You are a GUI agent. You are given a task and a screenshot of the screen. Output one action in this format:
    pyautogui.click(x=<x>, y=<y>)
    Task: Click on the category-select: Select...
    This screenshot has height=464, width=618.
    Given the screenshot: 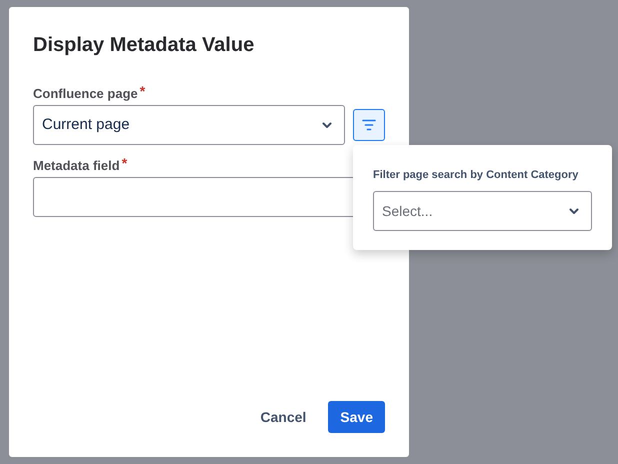 What is the action you would take?
    pyautogui.click(x=482, y=211)
    